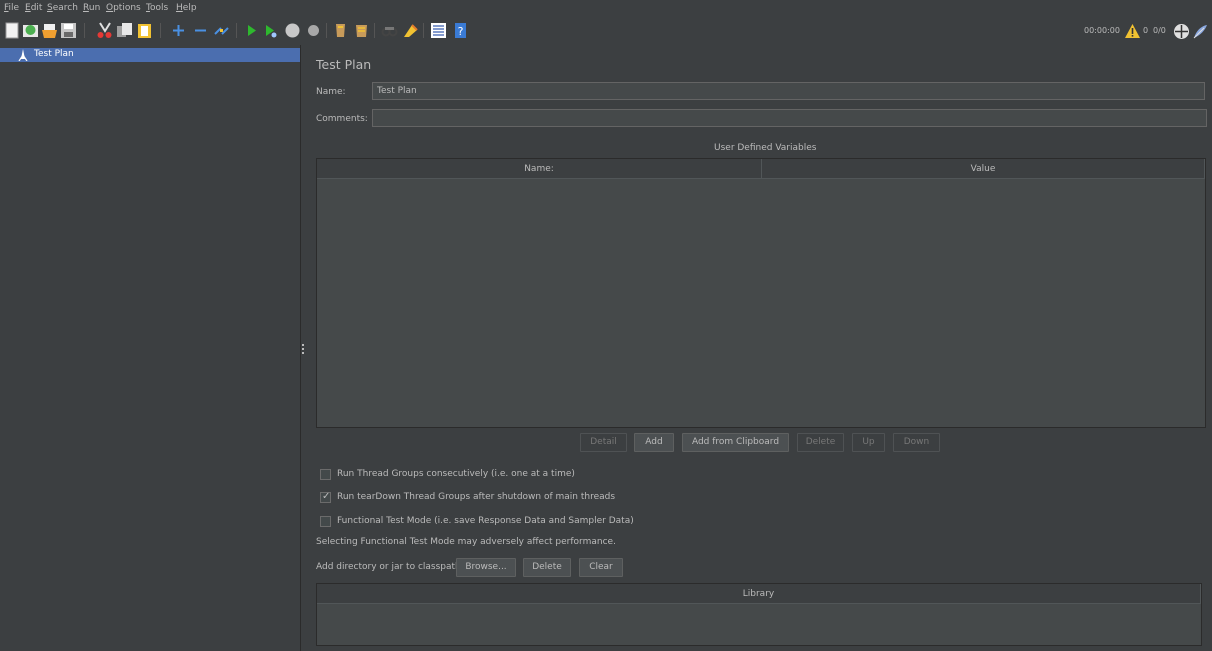 This screenshot has height=651, width=1212. I want to click on run-teardown-checkbox, so click(325, 497).